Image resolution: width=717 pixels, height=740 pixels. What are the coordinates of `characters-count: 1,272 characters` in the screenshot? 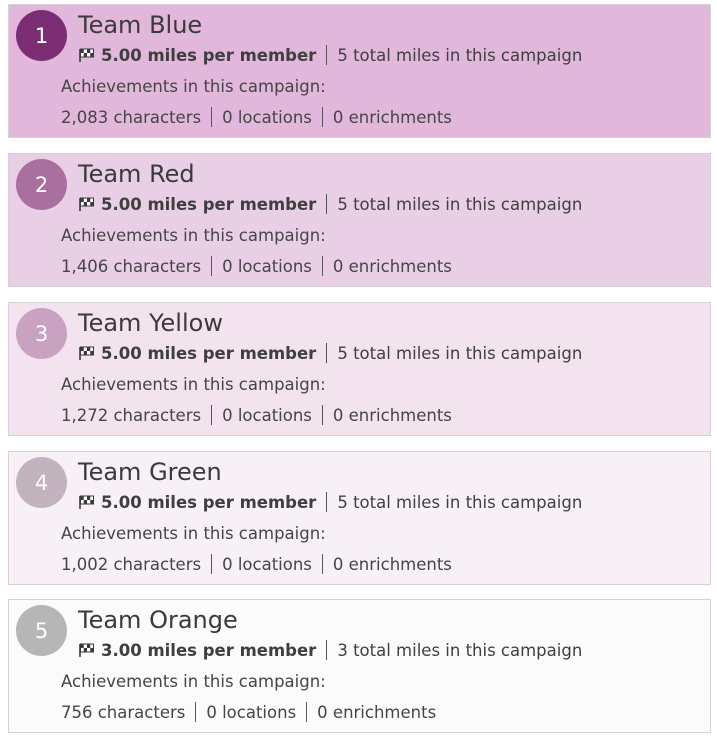 It's located at (131, 415).